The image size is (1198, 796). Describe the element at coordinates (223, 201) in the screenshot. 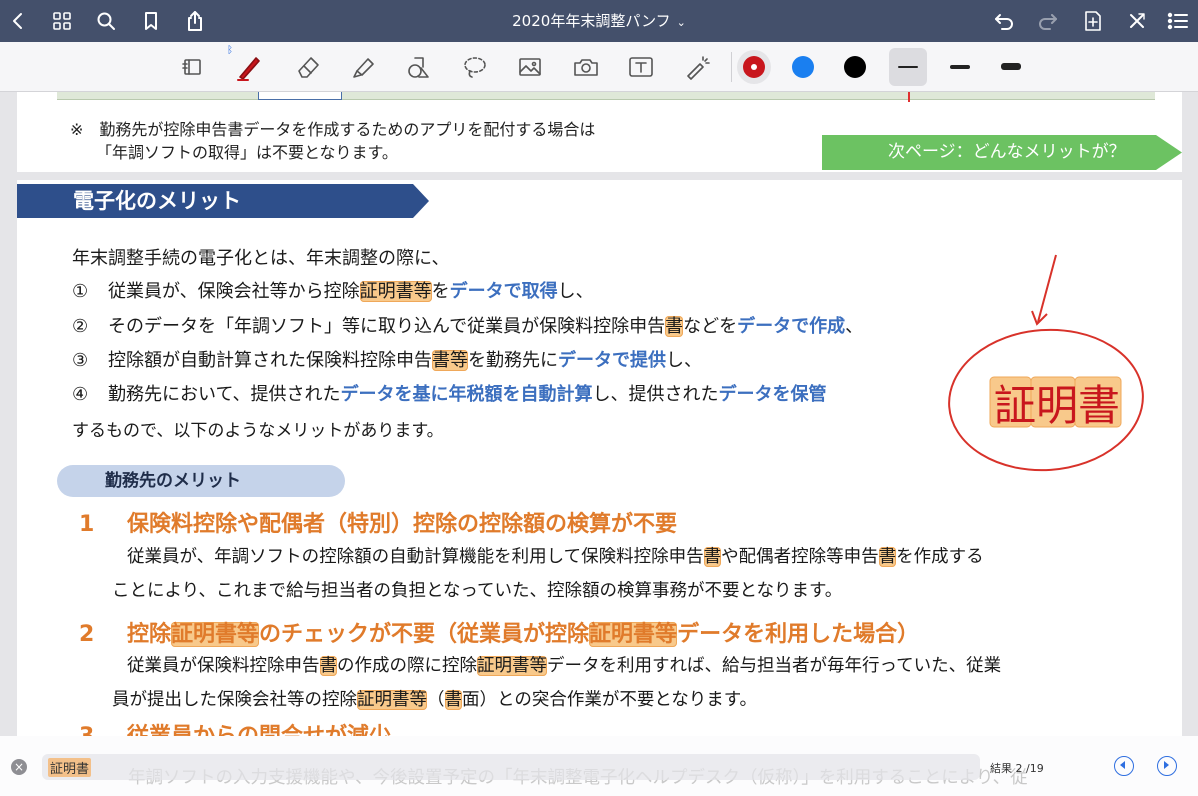

I see `section-title-band: 電子化のメリット` at that location.